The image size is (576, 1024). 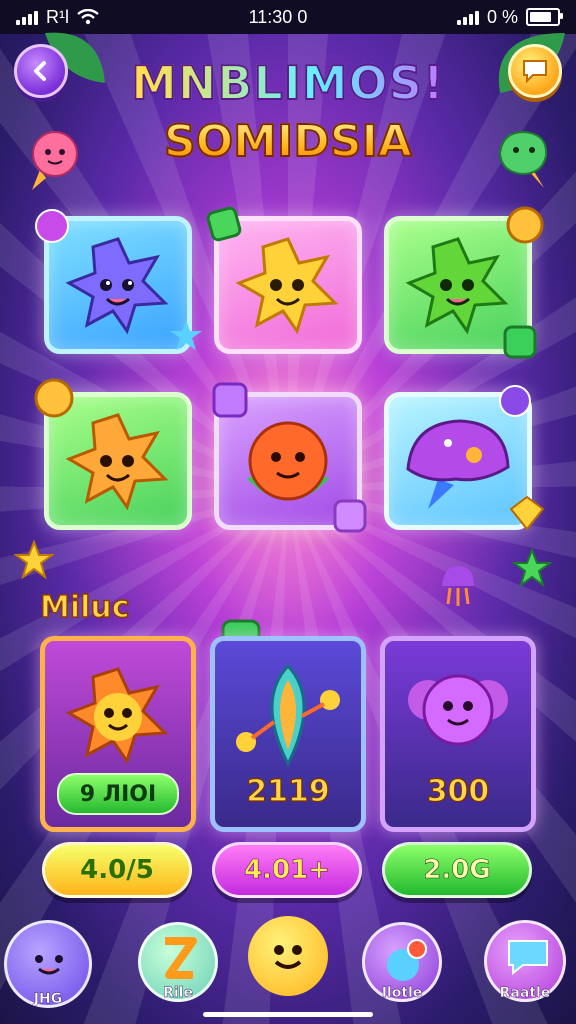 What do you see at coordinates (523, 159) in the screenshot?
I see `floating-green-creature` at bounding box center [523, 159].